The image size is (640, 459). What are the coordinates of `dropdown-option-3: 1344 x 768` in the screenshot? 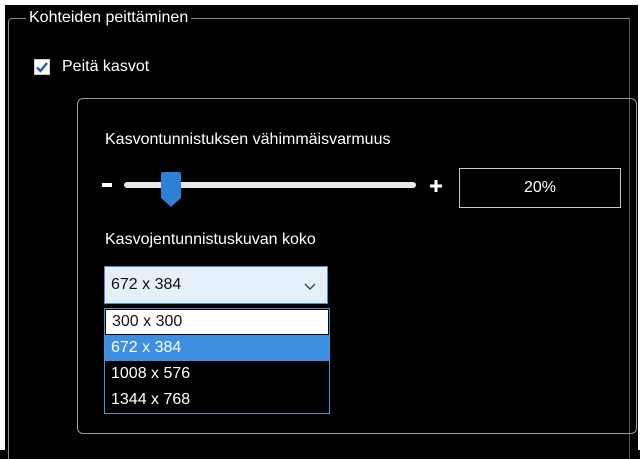 It's located at (217, 400).